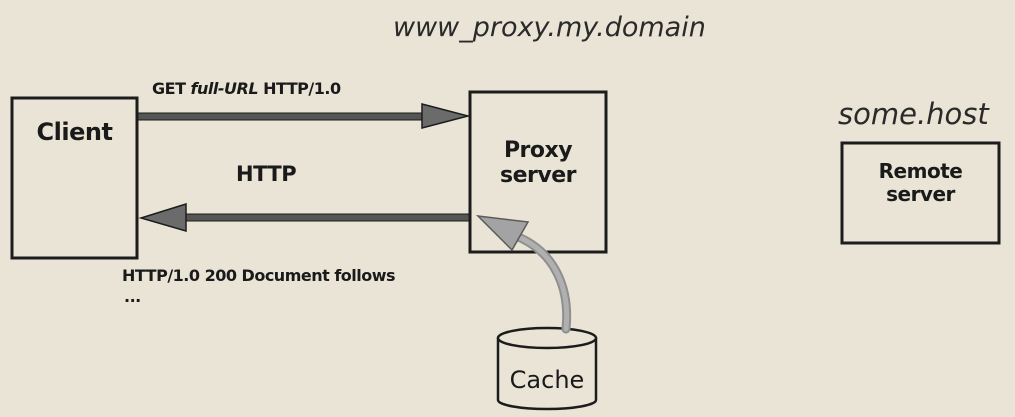  I want to click on response-arrow, so click(304, 217).